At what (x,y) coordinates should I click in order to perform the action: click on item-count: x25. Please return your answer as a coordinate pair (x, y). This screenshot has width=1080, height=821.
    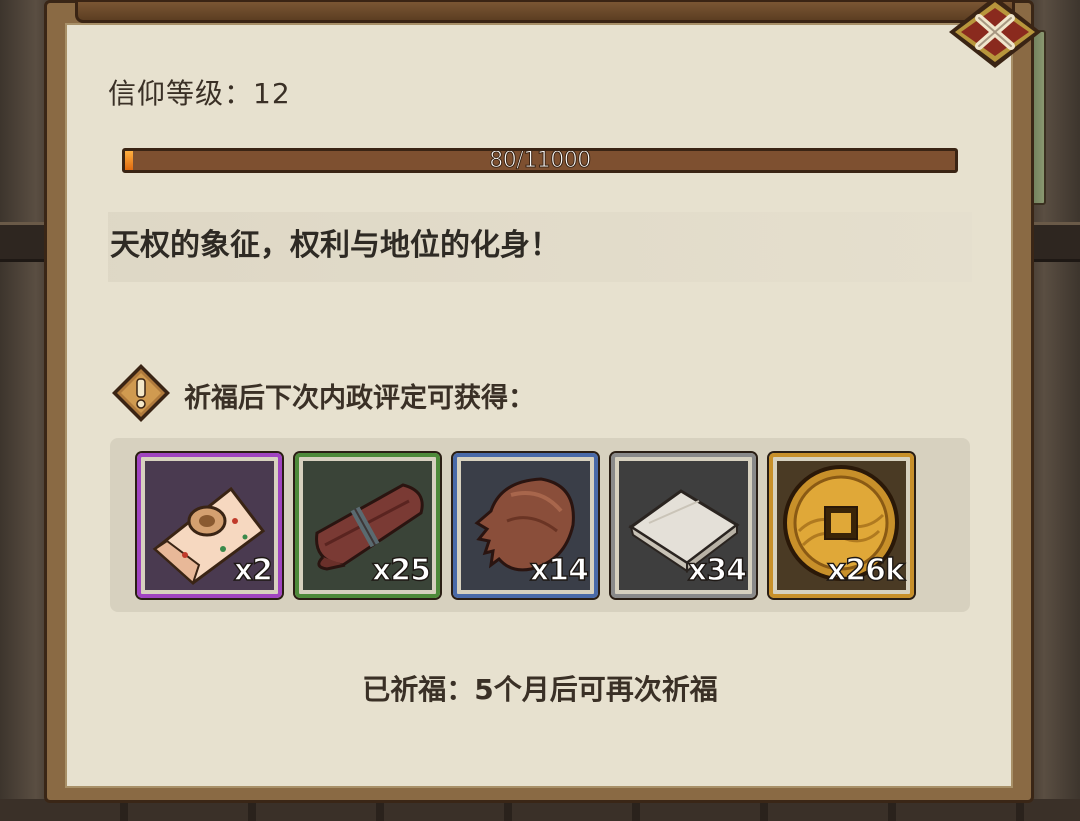
    Looking at the image, I should click on (401, 570).